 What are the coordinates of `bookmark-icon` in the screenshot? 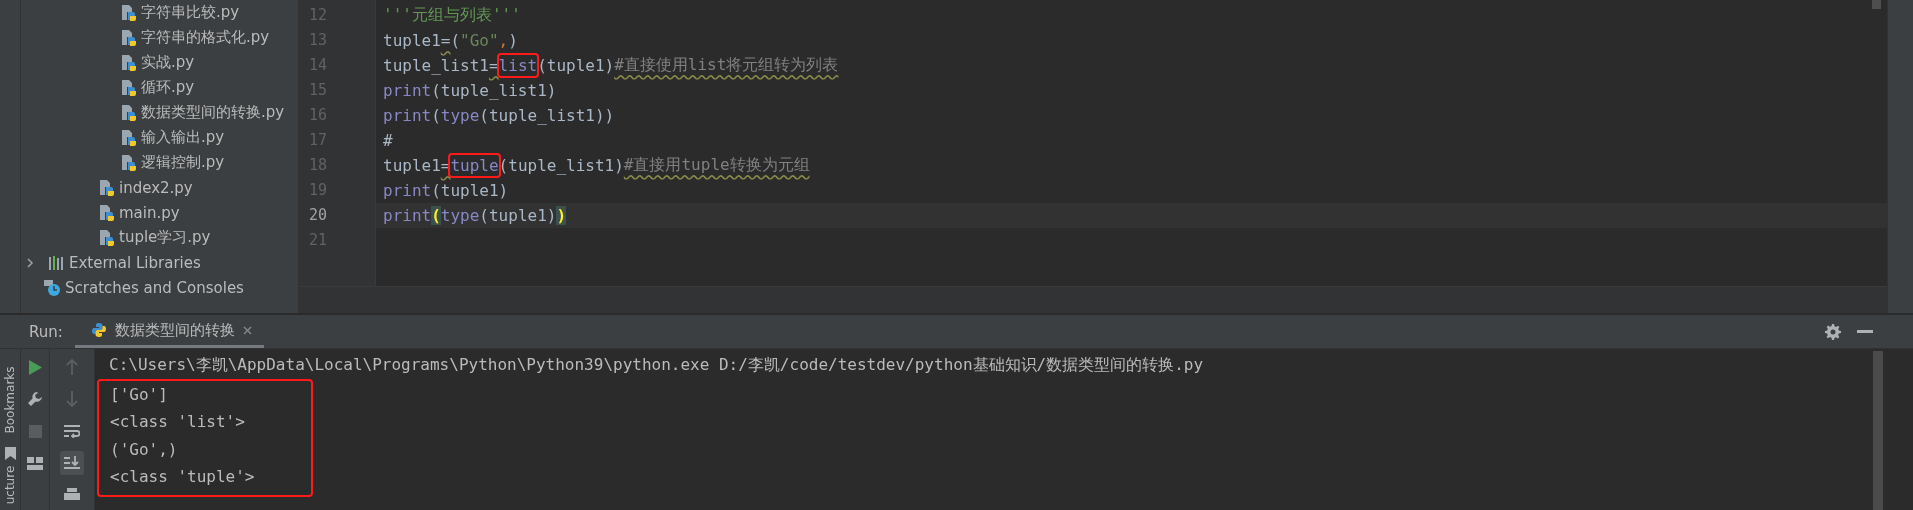 It's located at (10, 453).